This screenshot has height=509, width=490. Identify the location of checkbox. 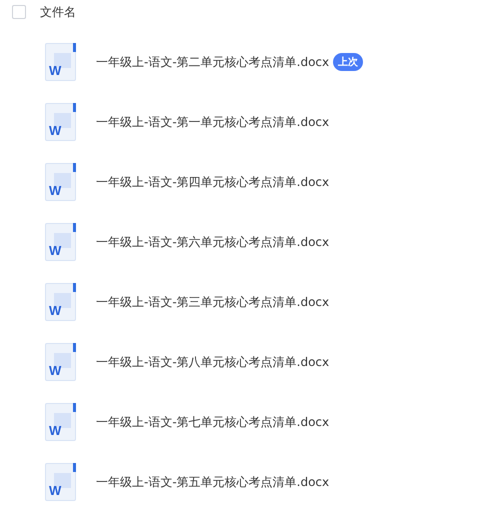
(19, 12).